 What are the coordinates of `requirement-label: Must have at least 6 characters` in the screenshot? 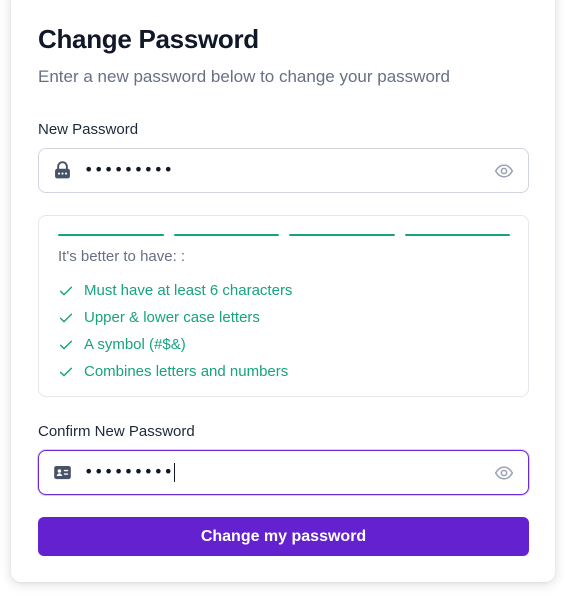 It's located at (188, 290).